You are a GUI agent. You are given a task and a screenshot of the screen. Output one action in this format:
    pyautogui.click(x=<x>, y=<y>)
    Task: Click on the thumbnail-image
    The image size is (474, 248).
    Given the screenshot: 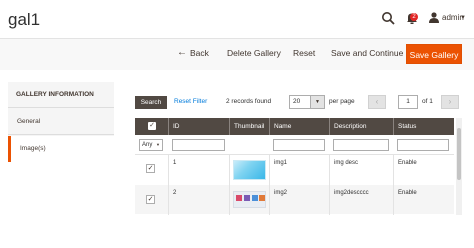 What is the action you would take?
    pyautogui.click(x=249, y=170)
    